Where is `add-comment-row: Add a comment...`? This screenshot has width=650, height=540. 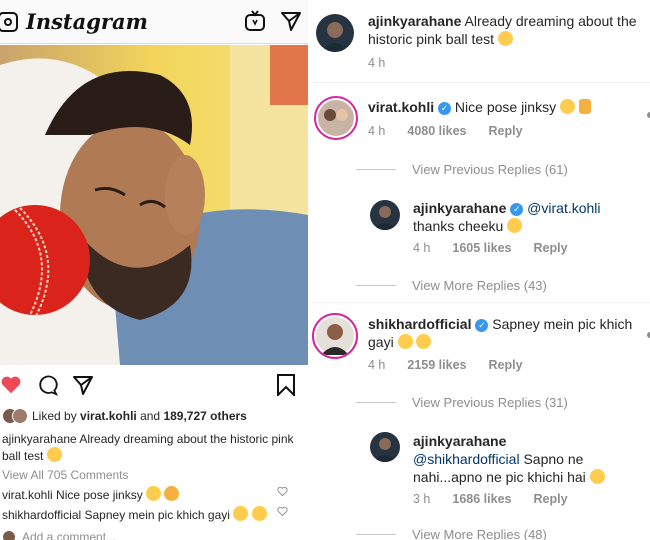
add-comment-row: Add a comment... is located at coordinates (59, 535).